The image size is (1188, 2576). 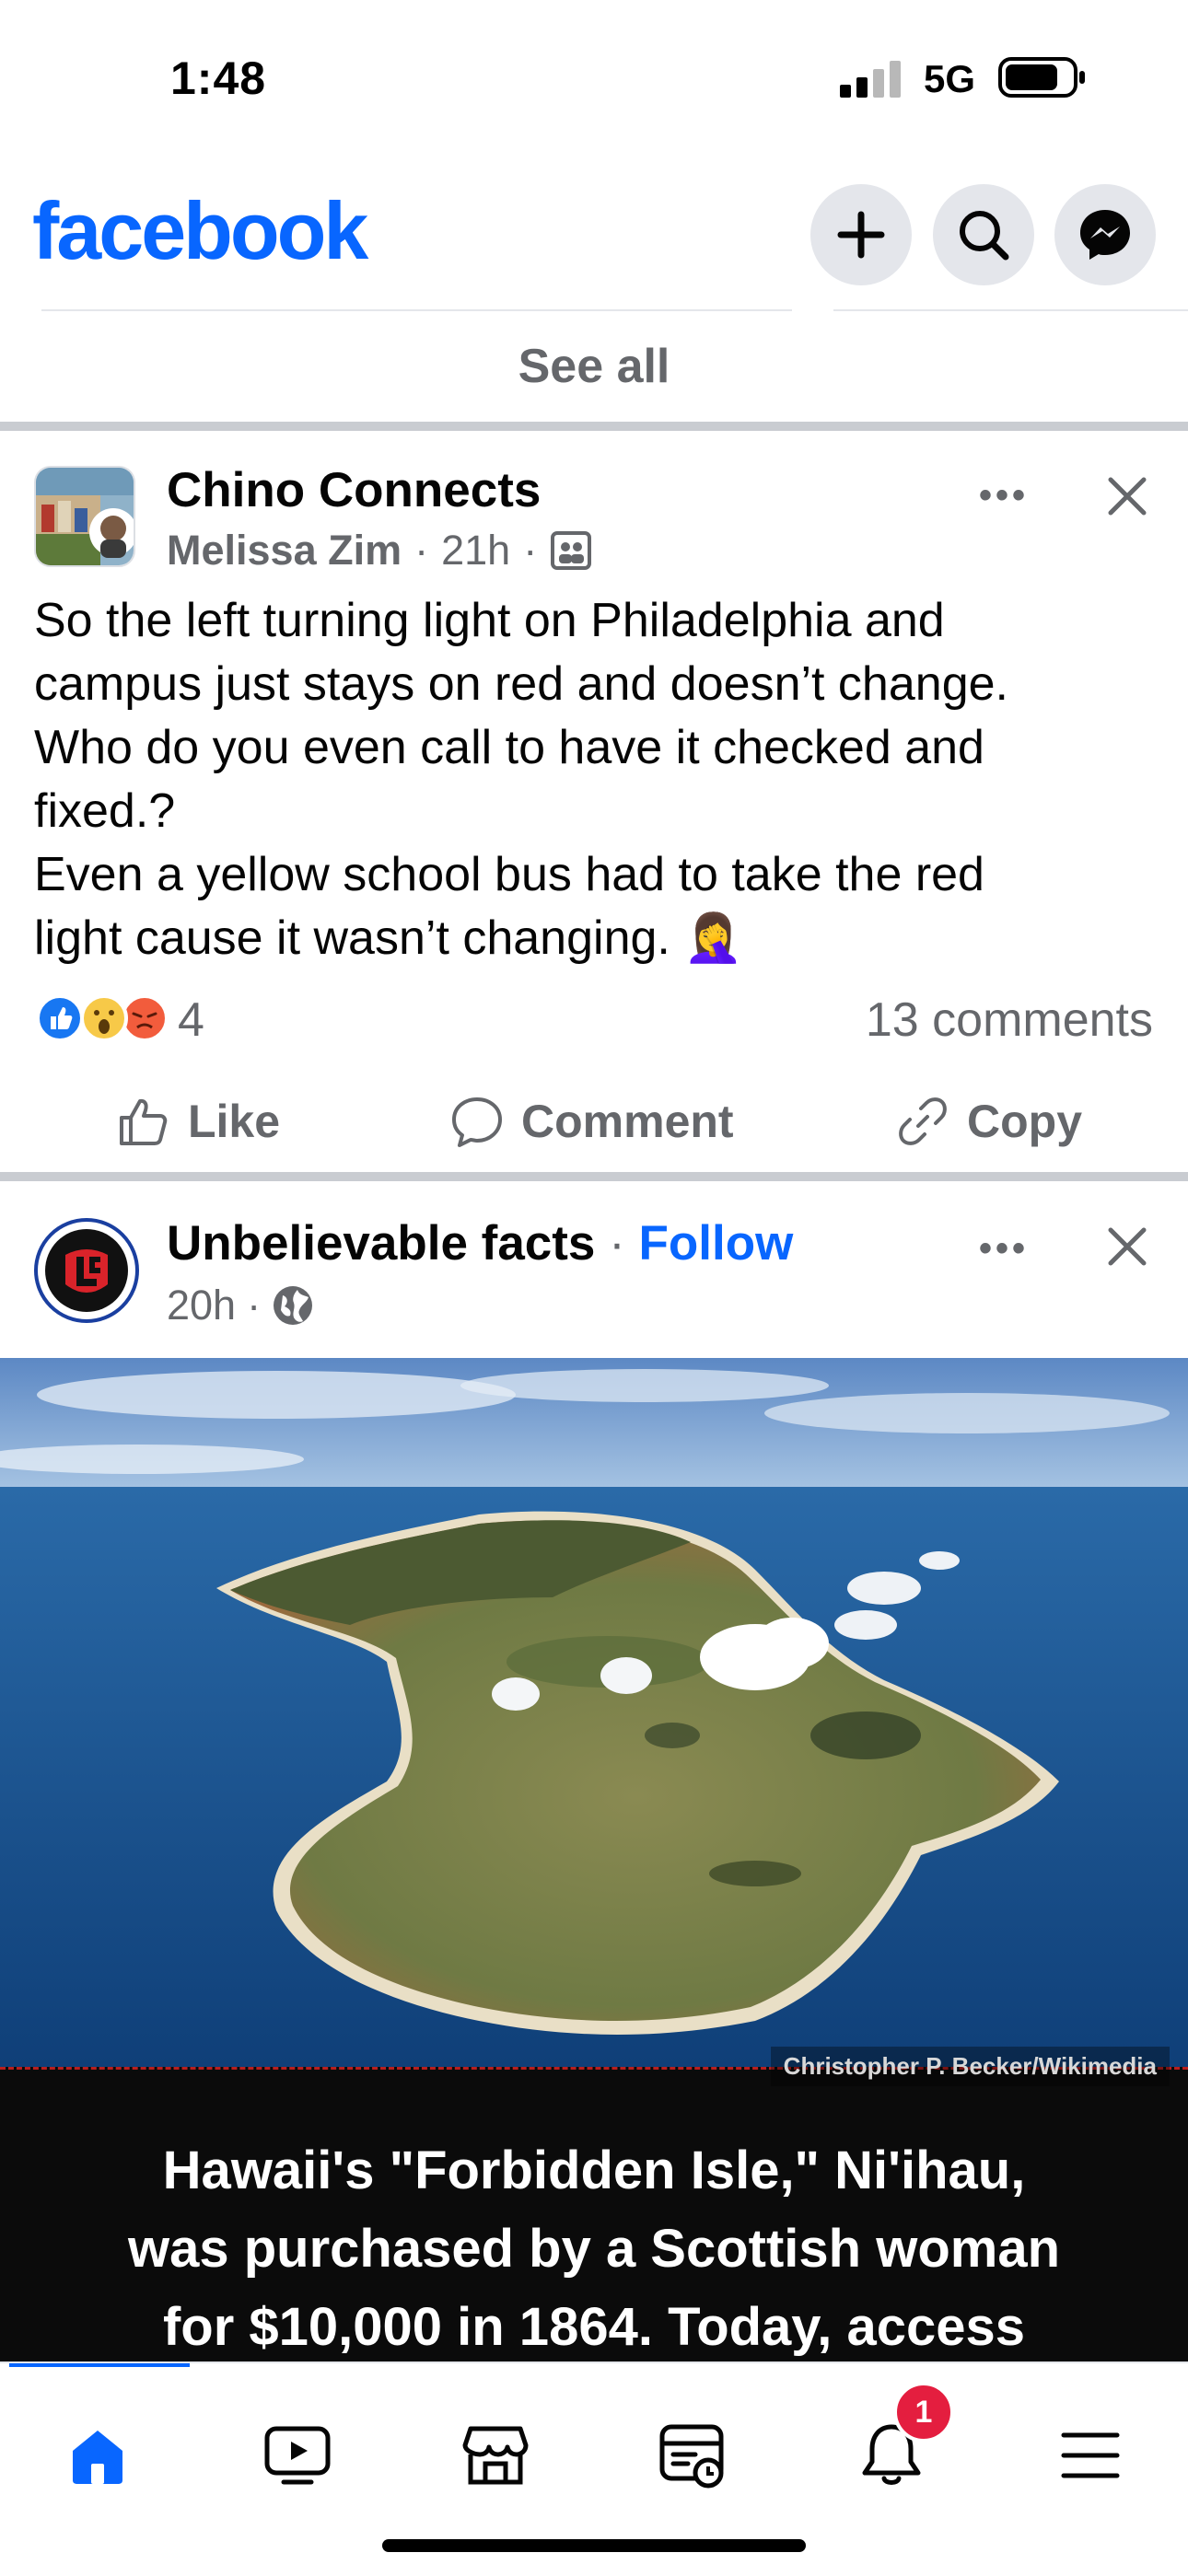 I want to click on comment-icon, so click(x=477, y=1122).